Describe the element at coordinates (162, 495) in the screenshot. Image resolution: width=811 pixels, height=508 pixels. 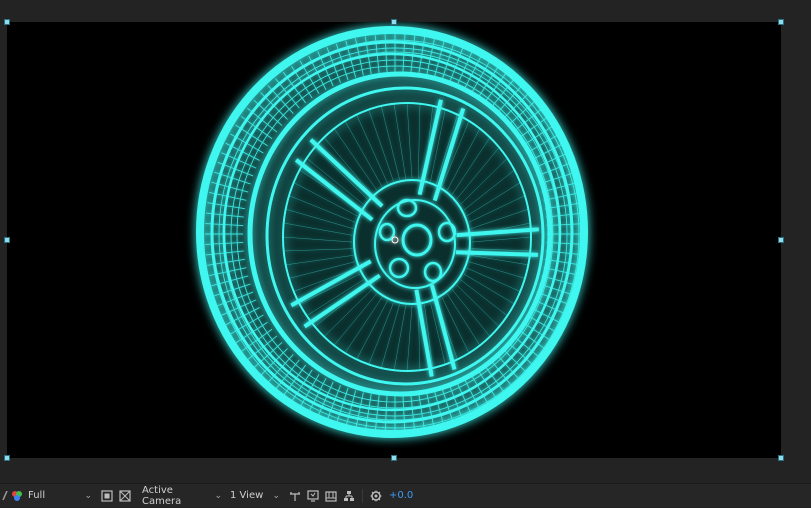
I see `camera-value: Active Camera` at that location.